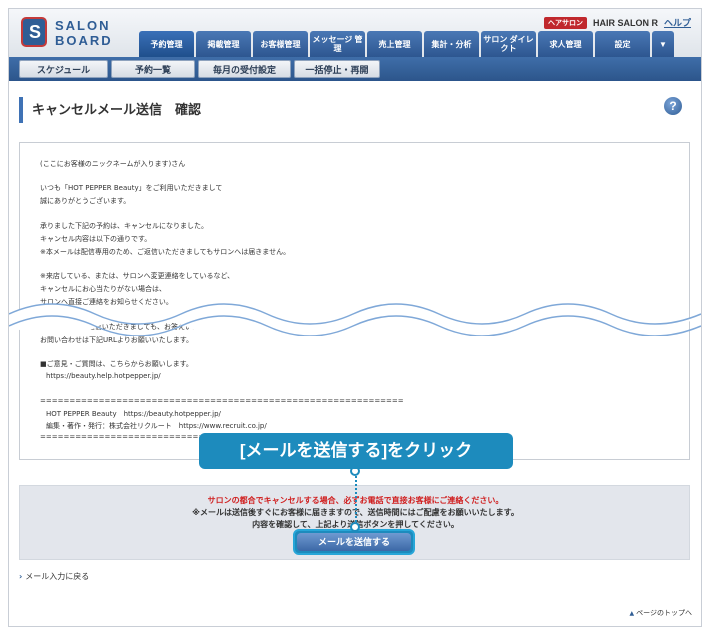 The height and width of the screenshot is (635, 710). What do you see at coordinates (165, 252) in the screenshot?
I see `mail-line: ※本メールは配信専用のため、ご返信いただきましてもサロンへは届きません。` at bounding box center [165, 252].